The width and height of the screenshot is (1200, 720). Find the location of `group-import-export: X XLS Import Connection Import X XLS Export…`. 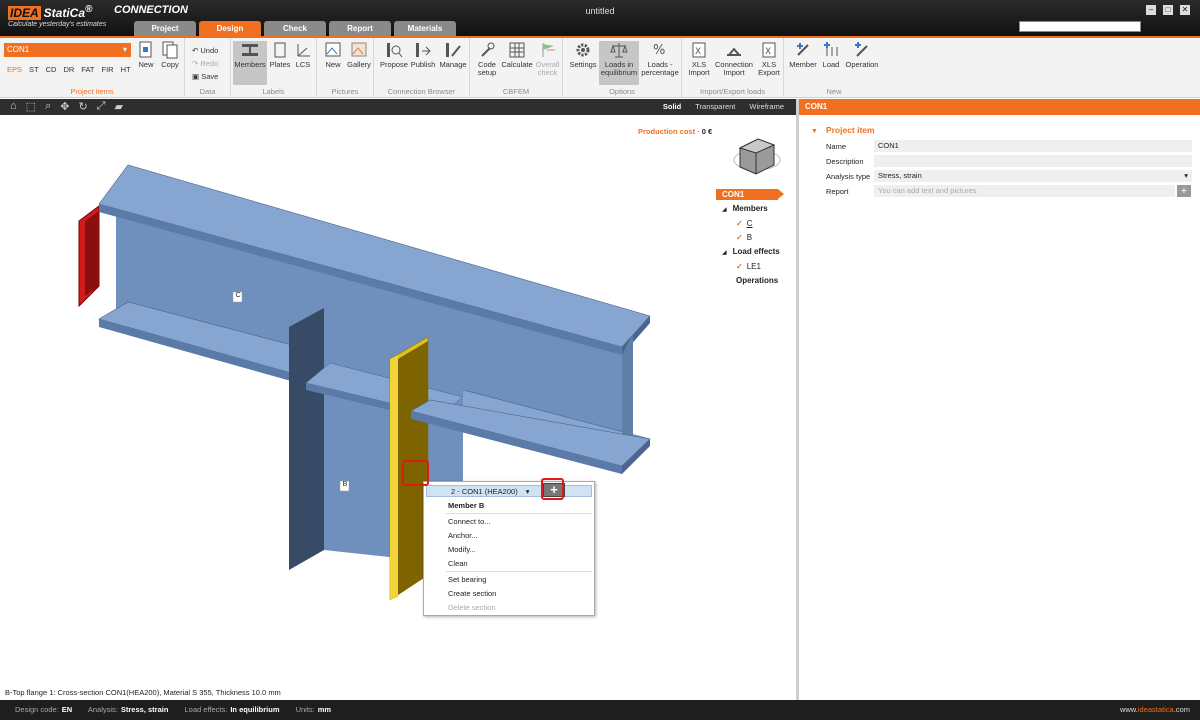

group-import-export: X XLS Import Connection Import X XLS Export… is located at coordinates (733, 68).